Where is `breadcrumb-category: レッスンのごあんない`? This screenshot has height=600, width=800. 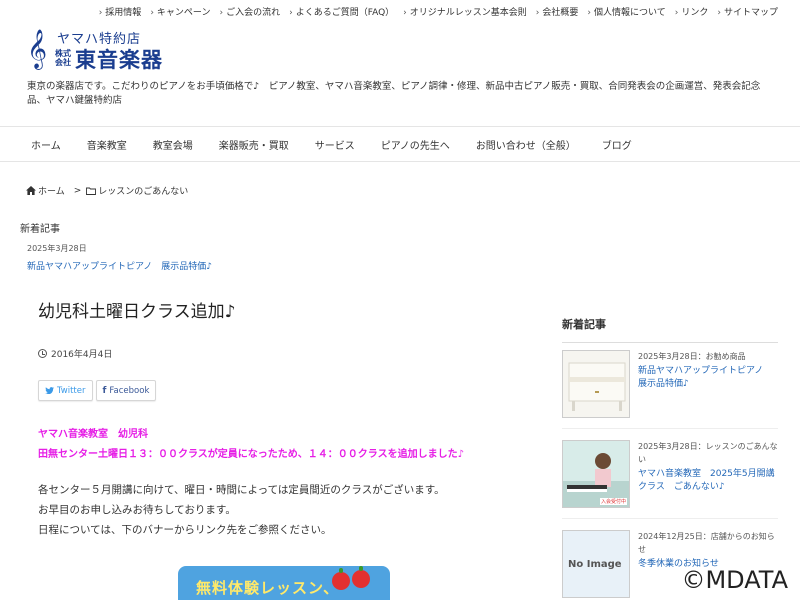
breadcrumb-category: レッスンのごあんない is located at coordinates (143, 190).